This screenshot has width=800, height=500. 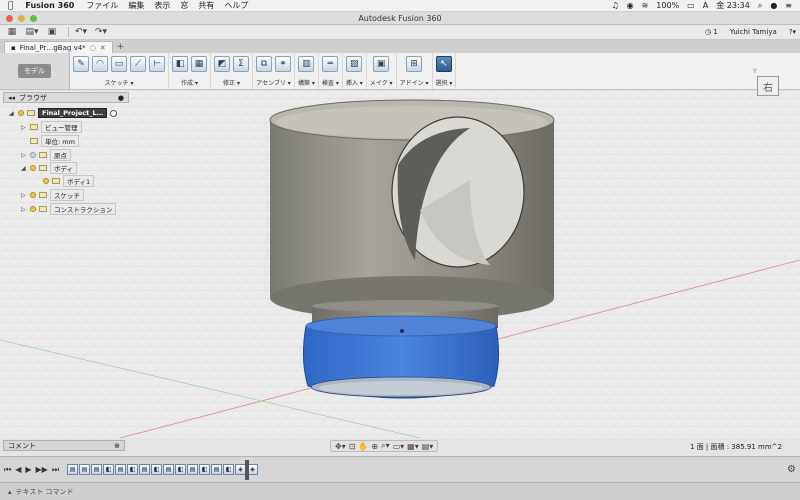 What do you see at coordinates (81, 64) in the screenshot?
I see `create-sketch-icon: ✎` at bounding box center [81, 64].